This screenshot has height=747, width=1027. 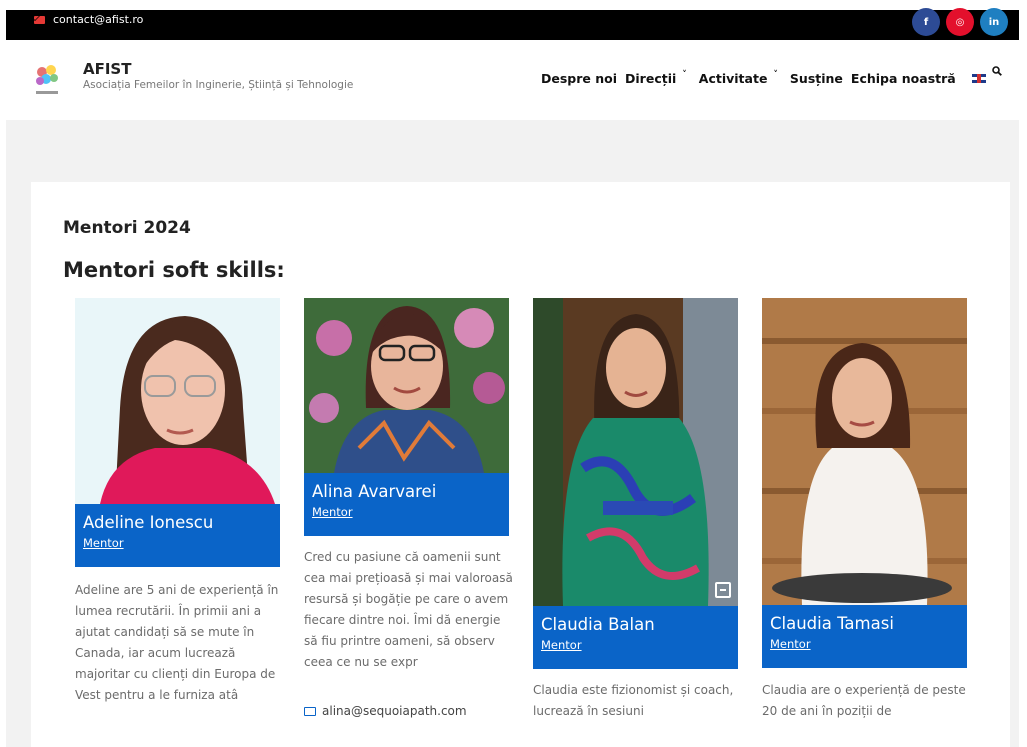 I want to click on mentor-photo-adeline, so click(x=177, y=401).